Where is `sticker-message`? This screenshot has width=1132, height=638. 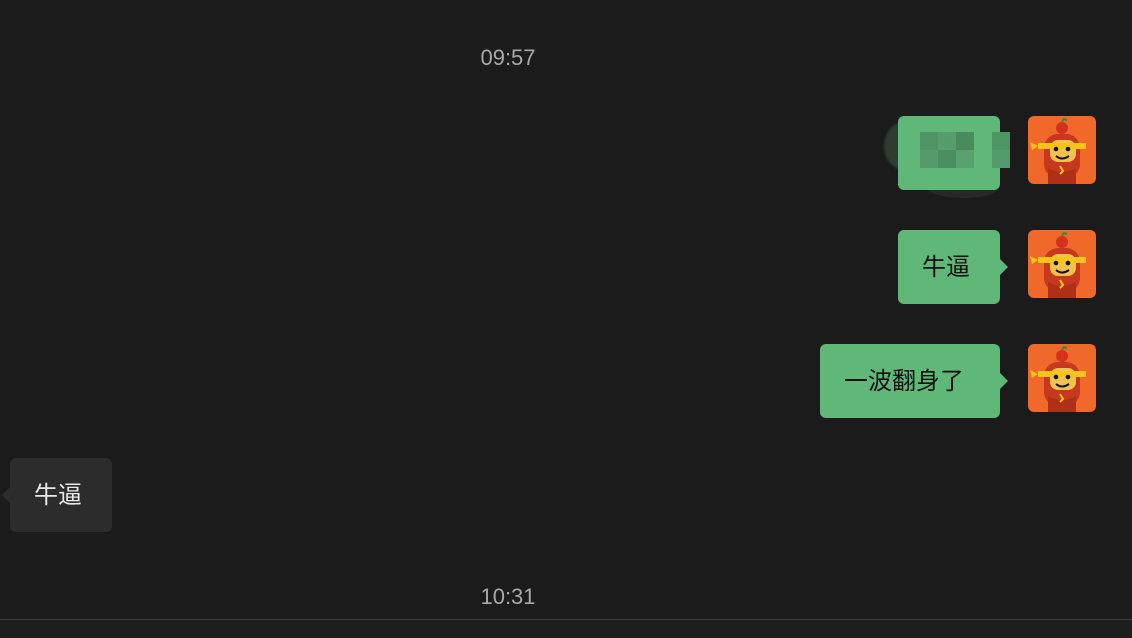
sticker-message is located at coordinates (949, 158).